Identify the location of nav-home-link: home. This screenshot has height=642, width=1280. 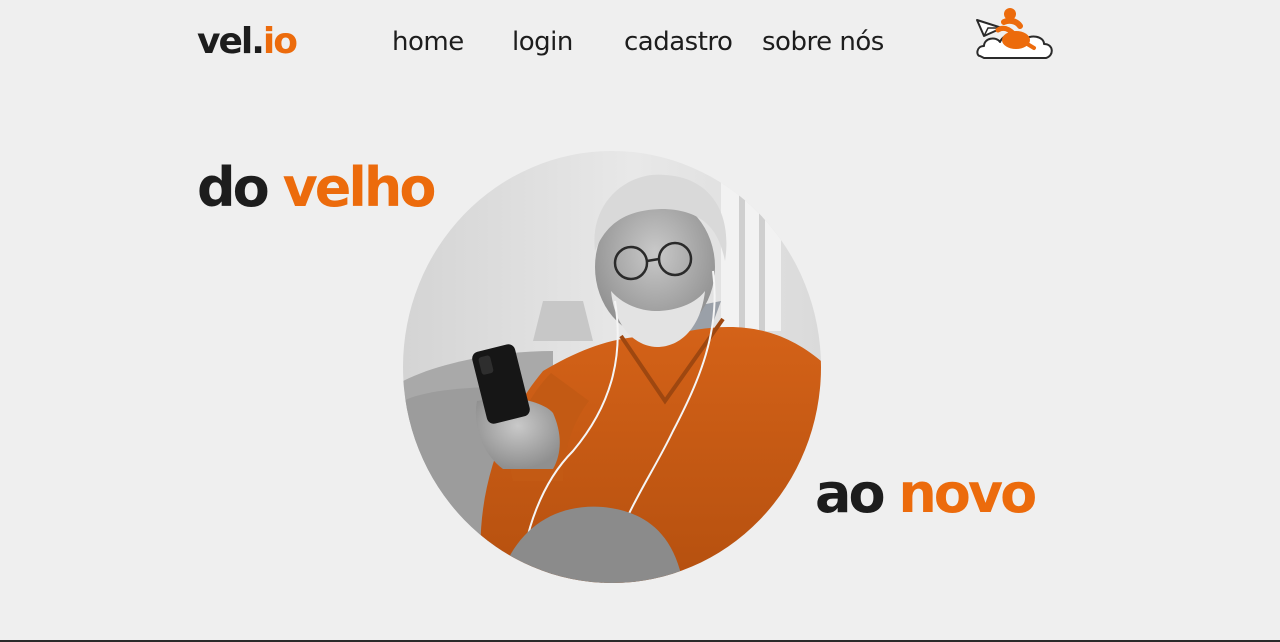
(428, 42).